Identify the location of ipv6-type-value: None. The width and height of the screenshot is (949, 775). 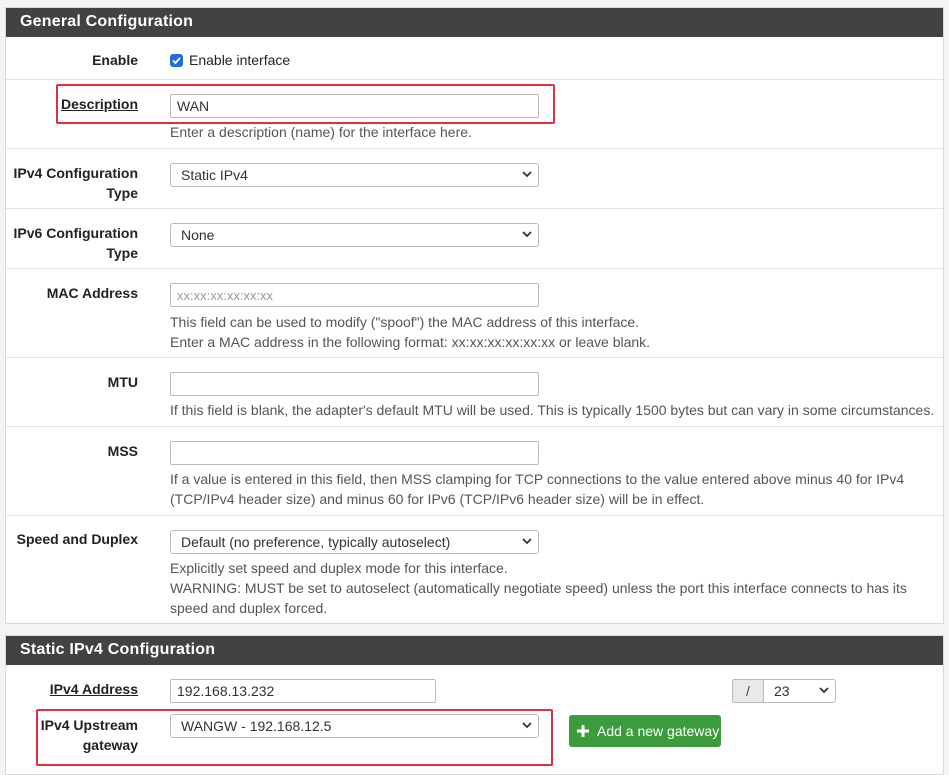
(198, 235).